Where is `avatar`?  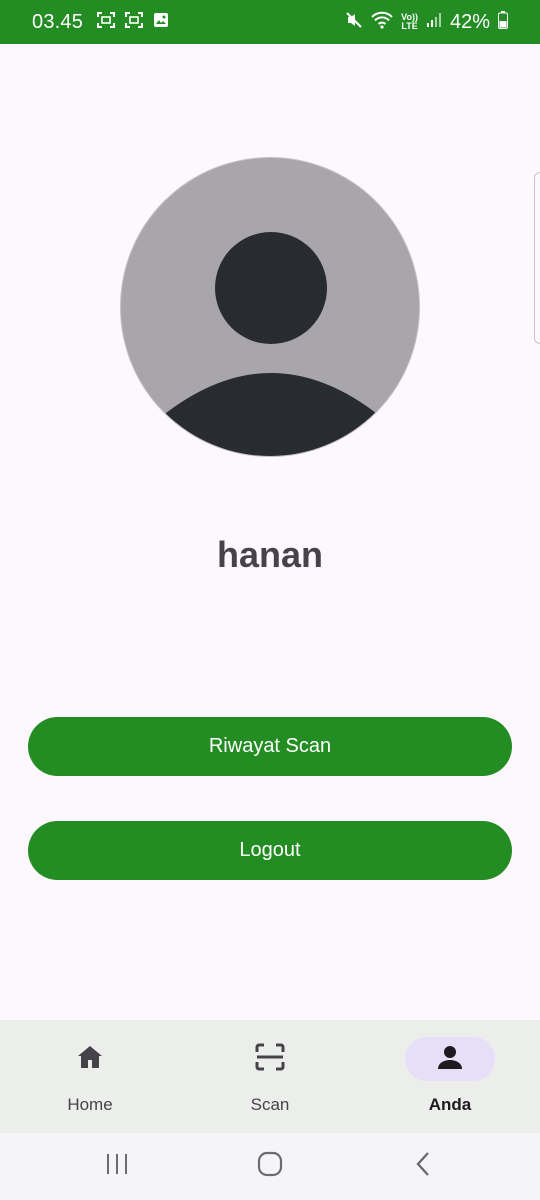
avatar is located at coordinates (270, 307).